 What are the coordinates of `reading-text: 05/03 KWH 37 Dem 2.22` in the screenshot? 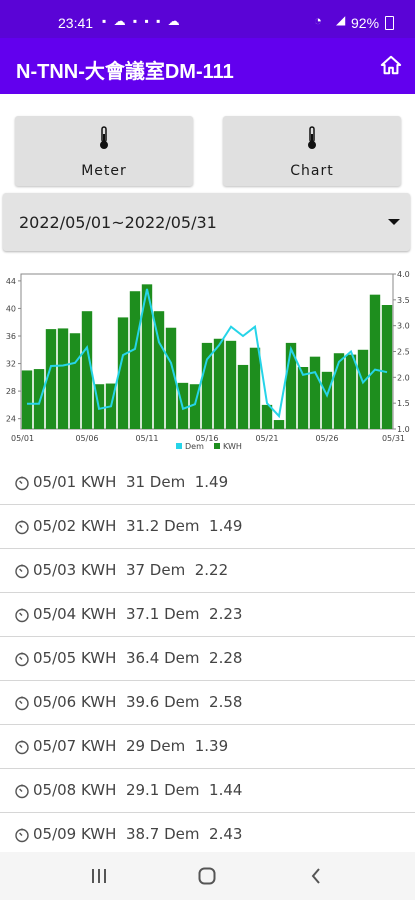 It's located at (131, 570).